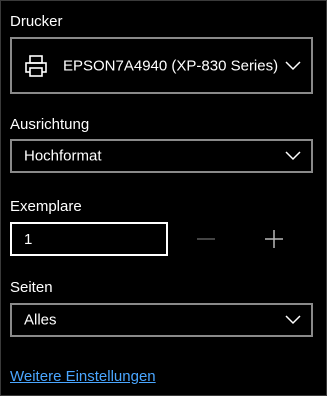  What do you see at coordinates (46, 206) in the screenshot?
I see `copies-label: Exemplare` at bounding box center [46, 206].